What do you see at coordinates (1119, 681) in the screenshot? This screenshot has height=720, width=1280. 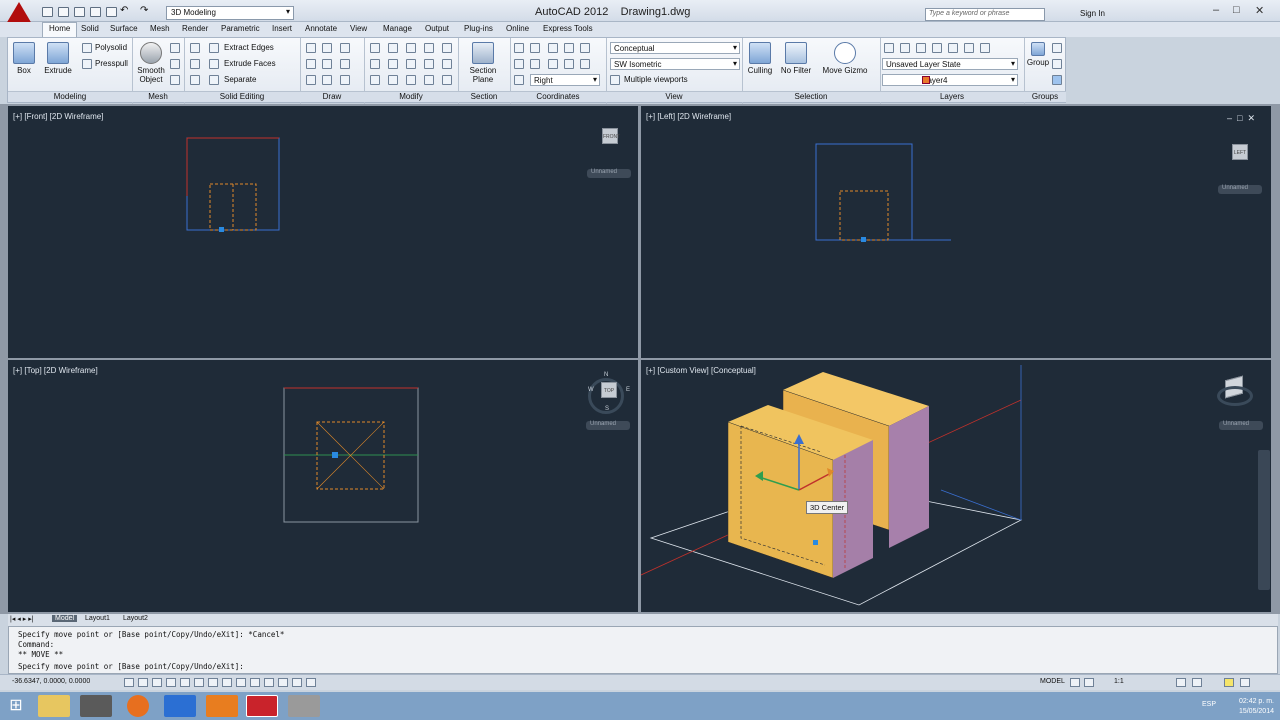 I see `annotation-scale: 1:1` at bounding box center [1119, 681].